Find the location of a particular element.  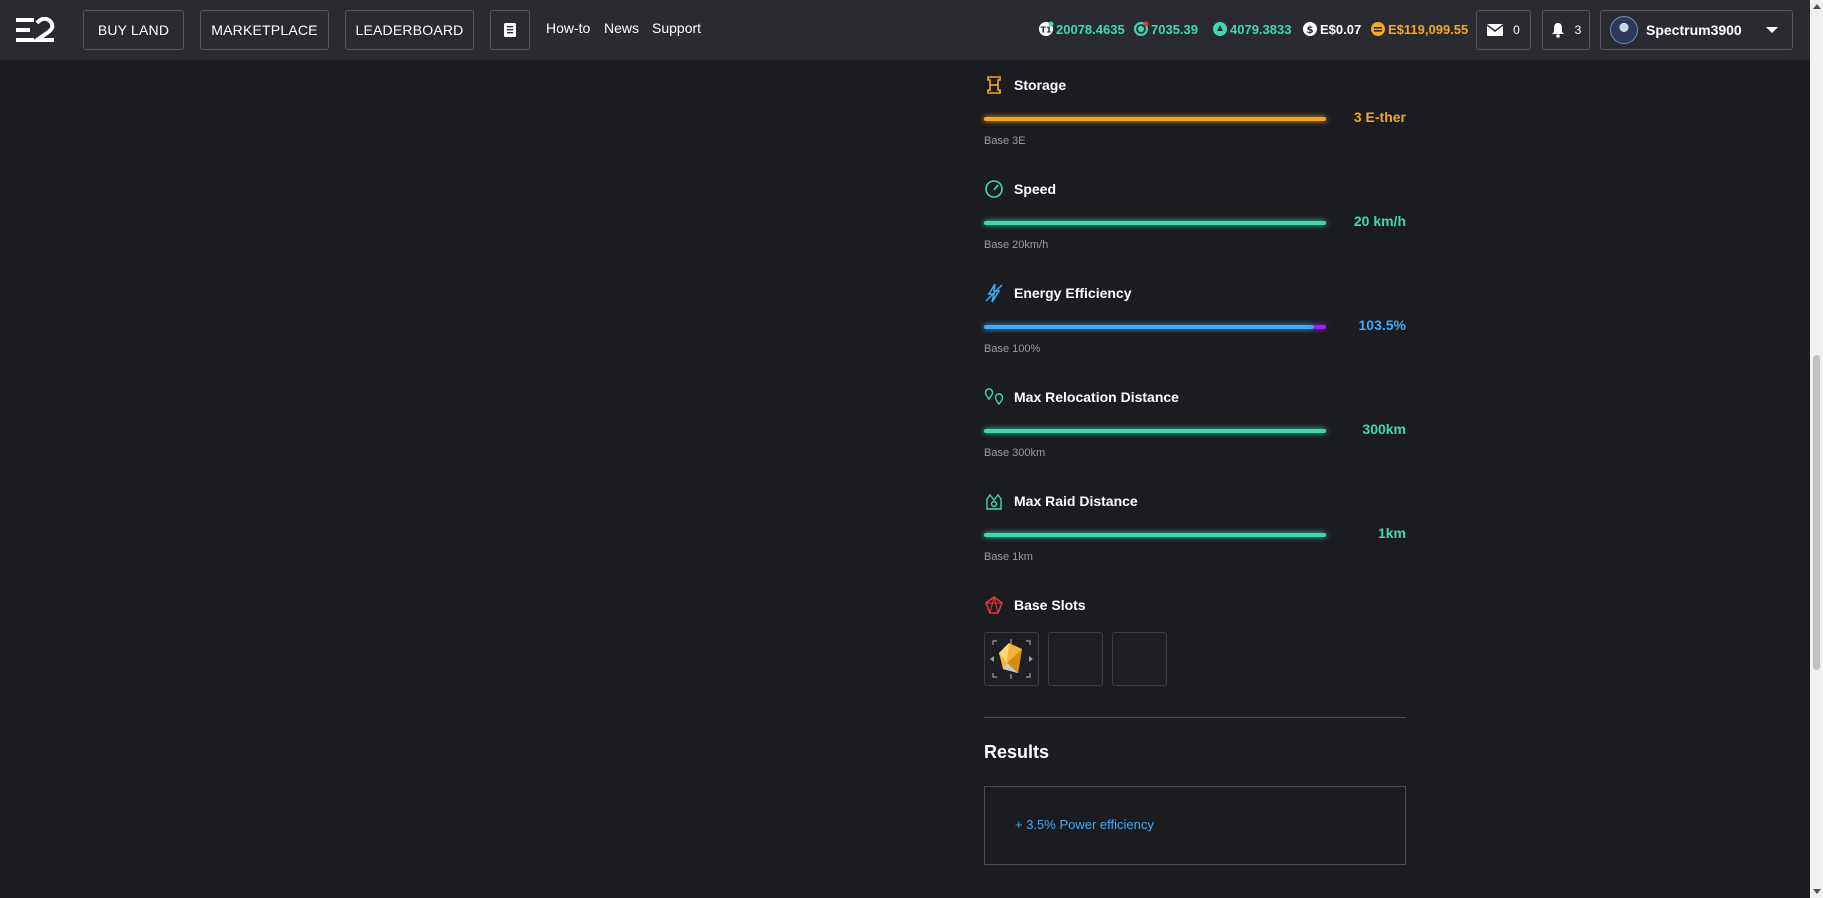

notifications-count: 3 is located at coordinates (1578, 30).